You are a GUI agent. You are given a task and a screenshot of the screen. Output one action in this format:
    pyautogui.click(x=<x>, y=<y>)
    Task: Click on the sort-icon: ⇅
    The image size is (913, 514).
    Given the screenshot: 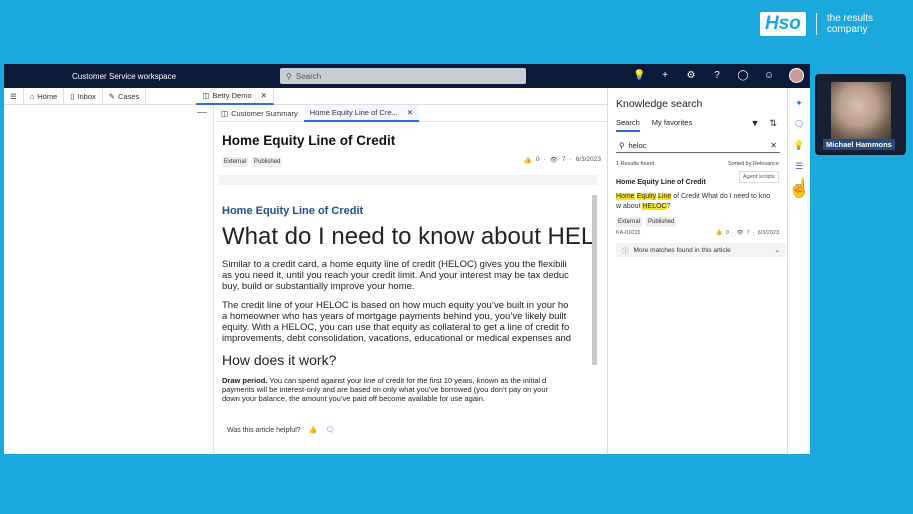 What is the action you would take?
    pyautogui.click(x=773, y=123)
    